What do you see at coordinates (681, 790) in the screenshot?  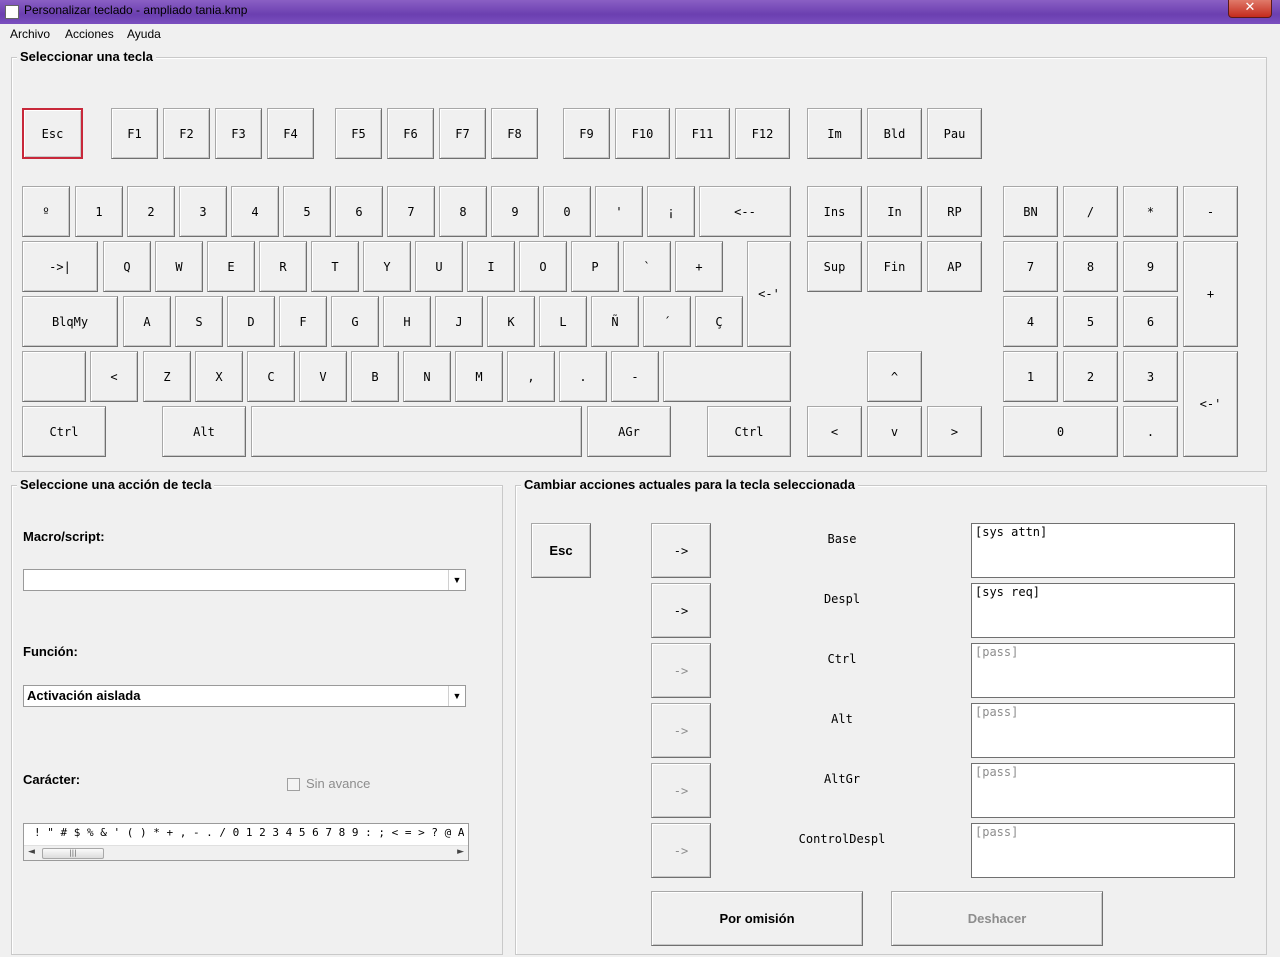 I see `assign-arrow-button-4: ->` at bounding box center [681, 790].